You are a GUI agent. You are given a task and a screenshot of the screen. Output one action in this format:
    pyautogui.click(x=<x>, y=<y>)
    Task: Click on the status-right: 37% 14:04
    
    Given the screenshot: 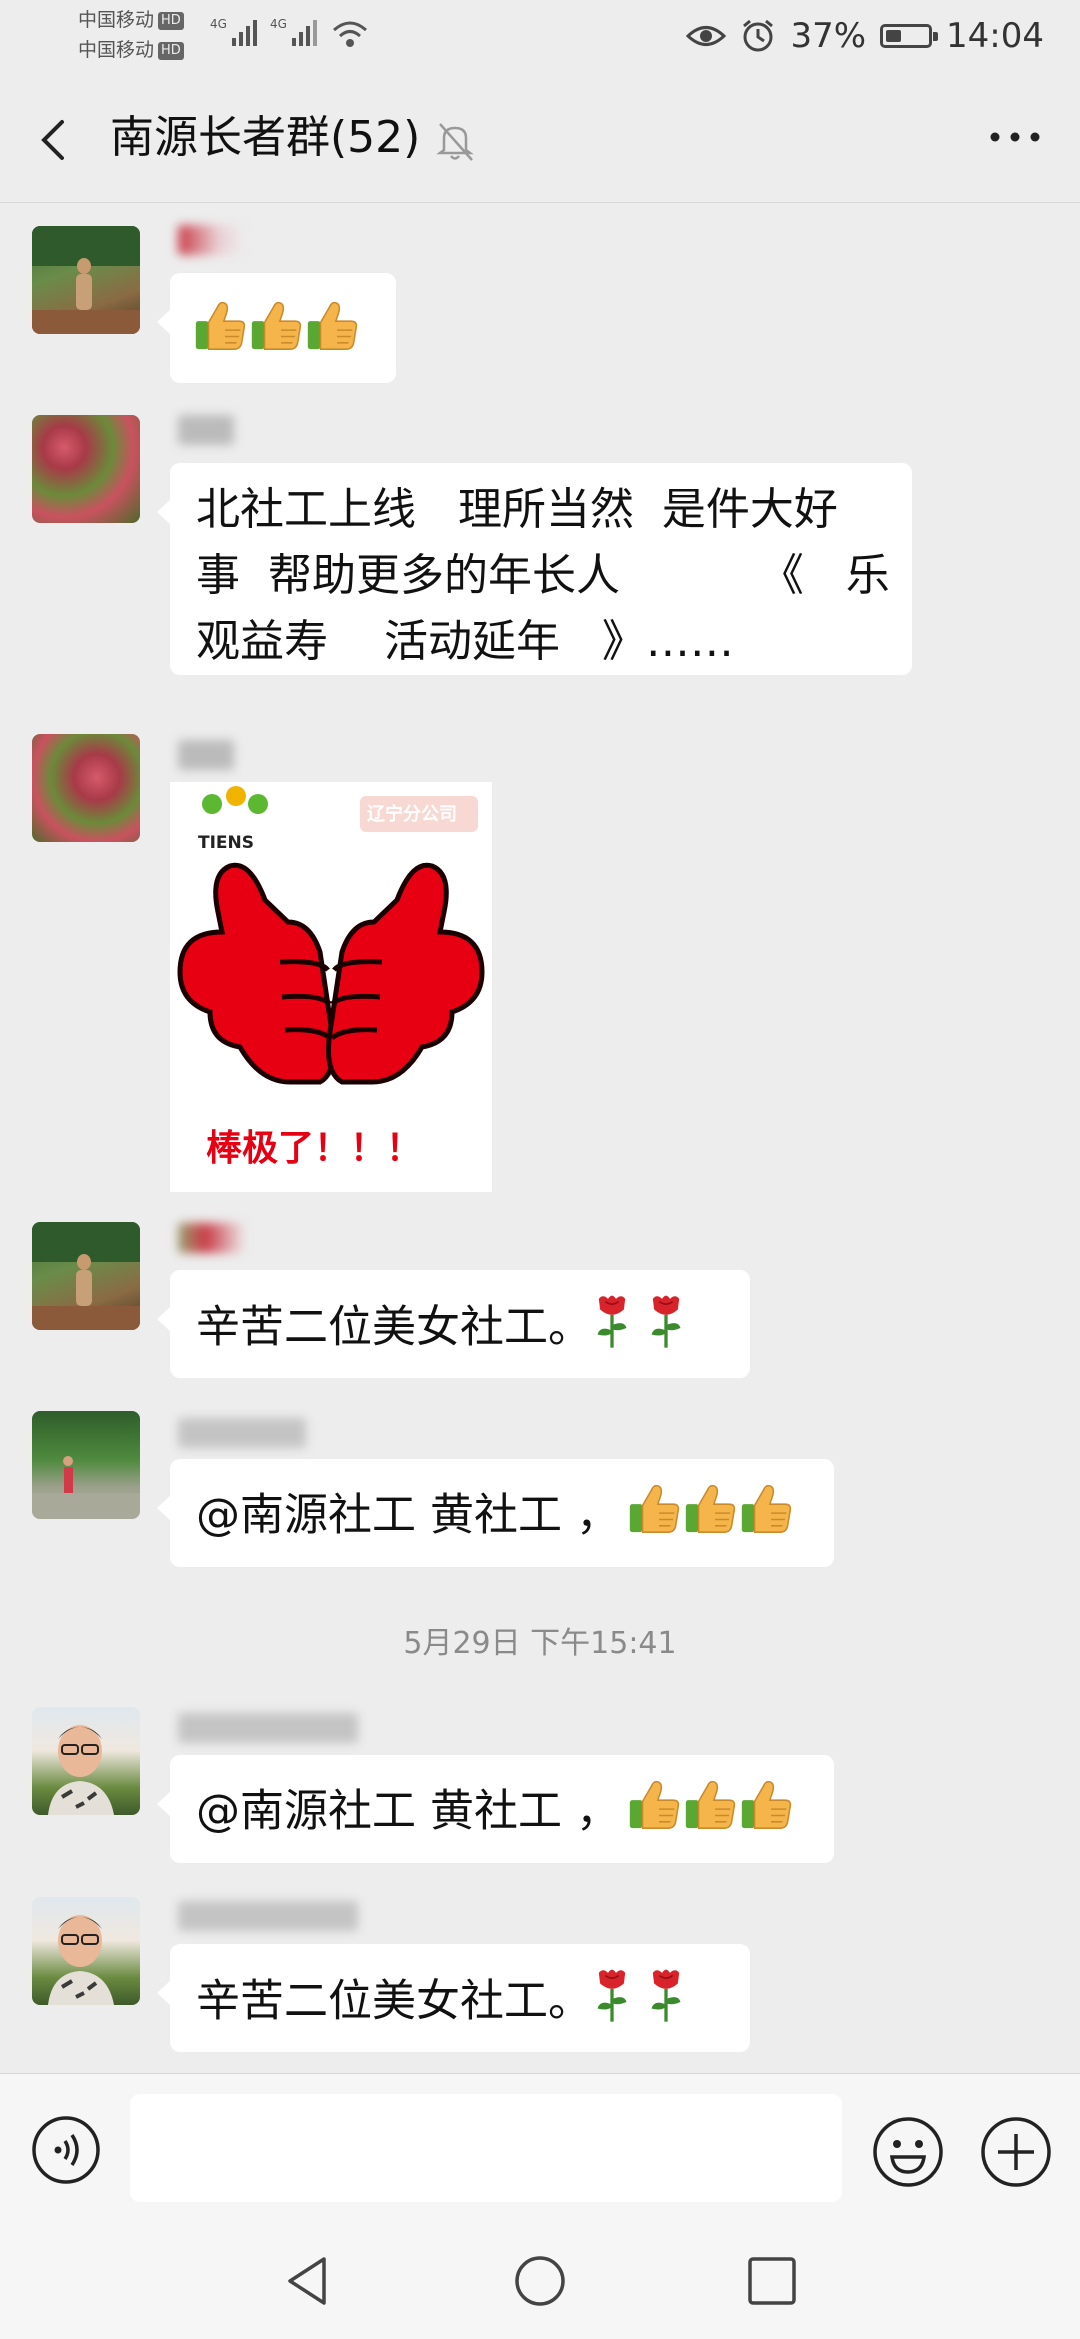 What is the action you would take?
    pyautogui.click(x=865, y=36)
    